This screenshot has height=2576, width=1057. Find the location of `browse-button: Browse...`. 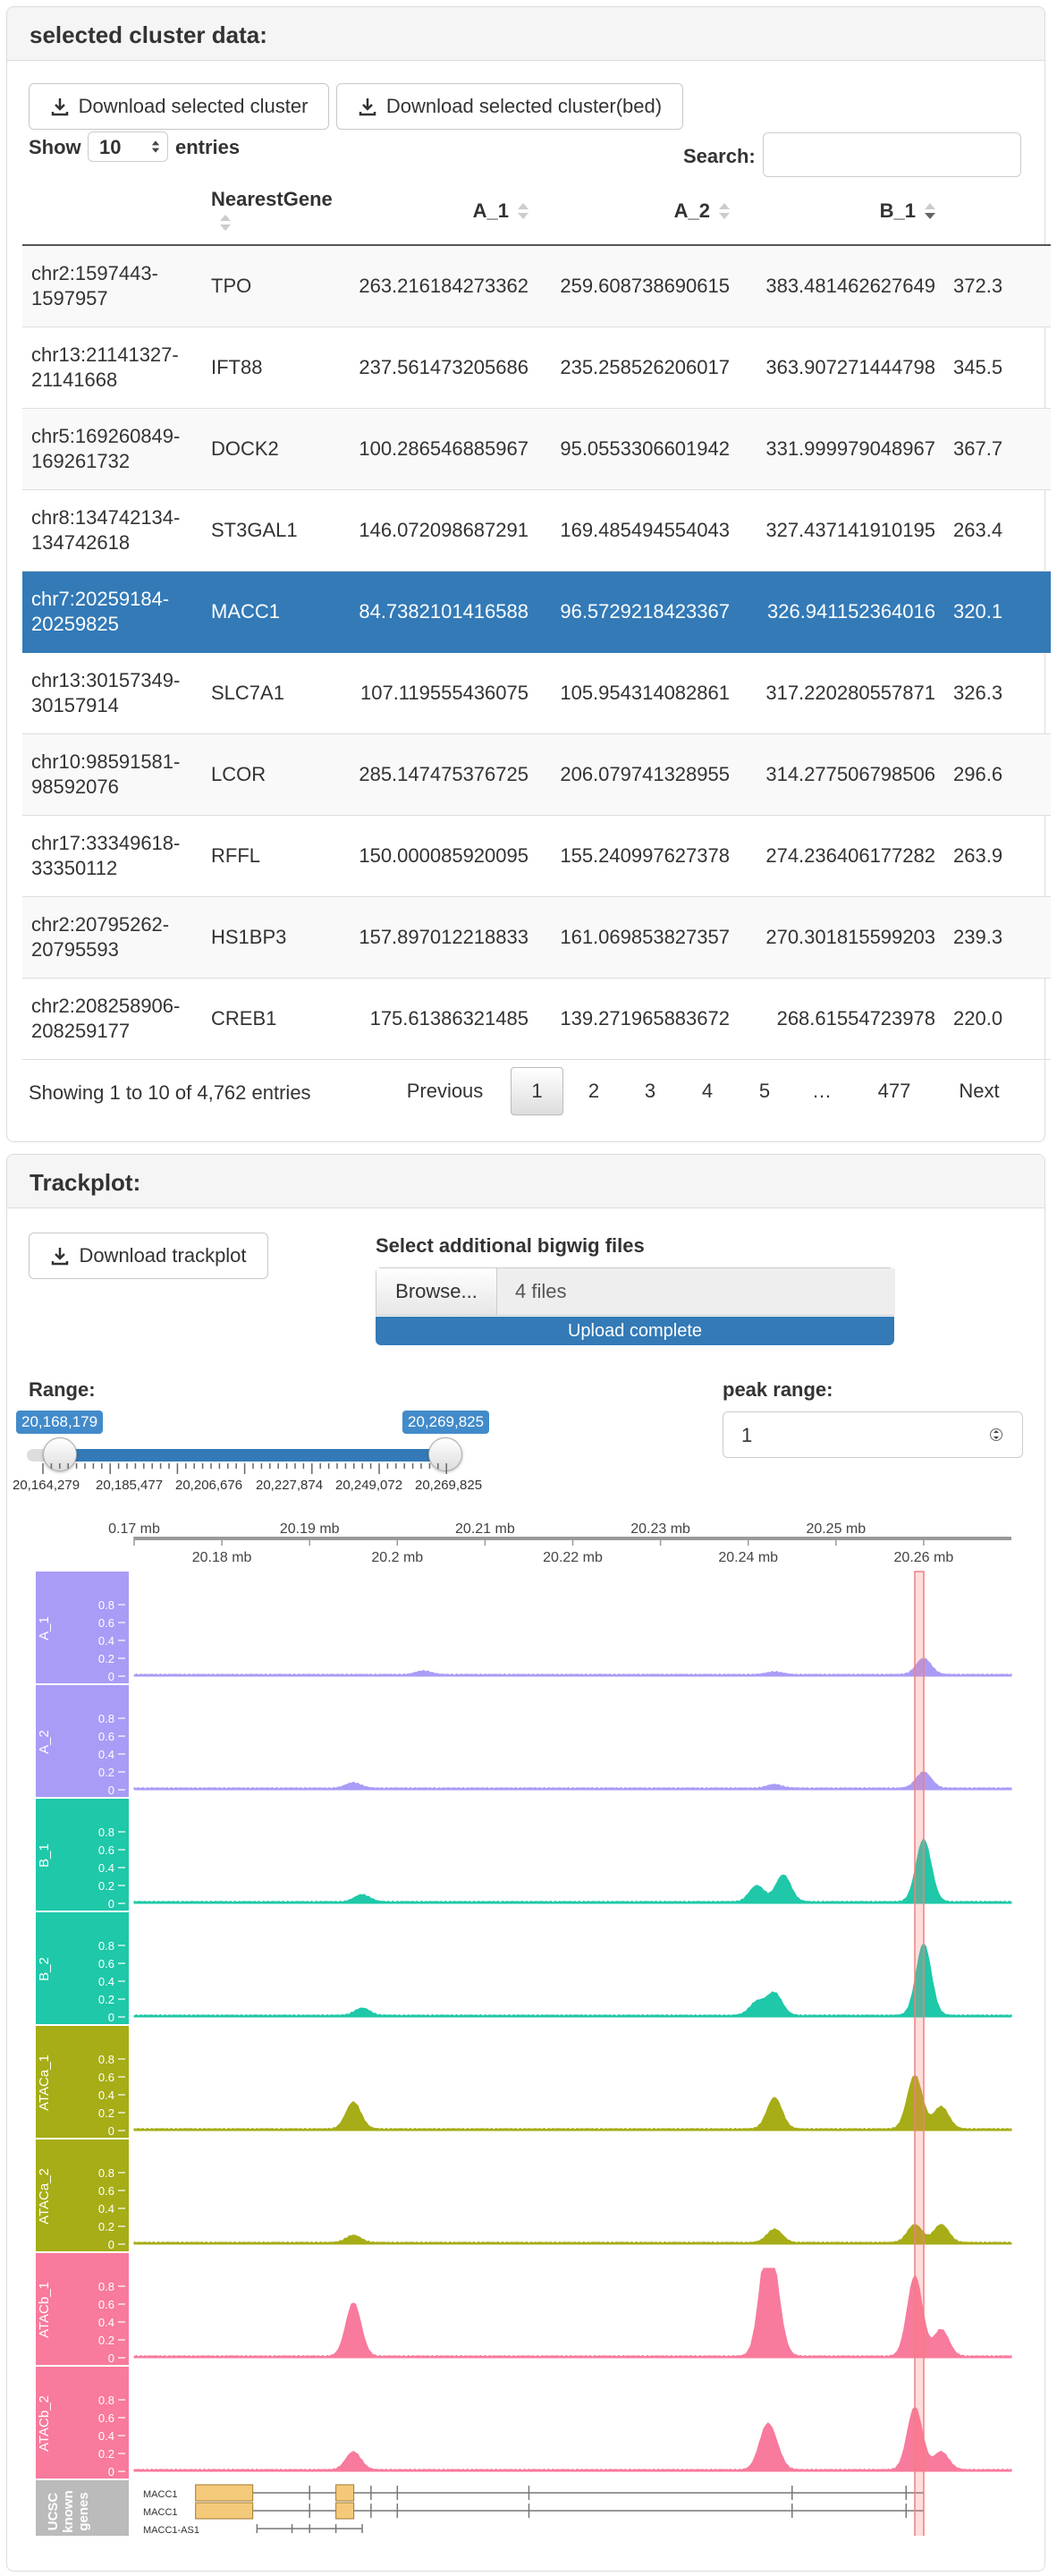

browse-button: Browse... is located at coordinates (436, 1291).